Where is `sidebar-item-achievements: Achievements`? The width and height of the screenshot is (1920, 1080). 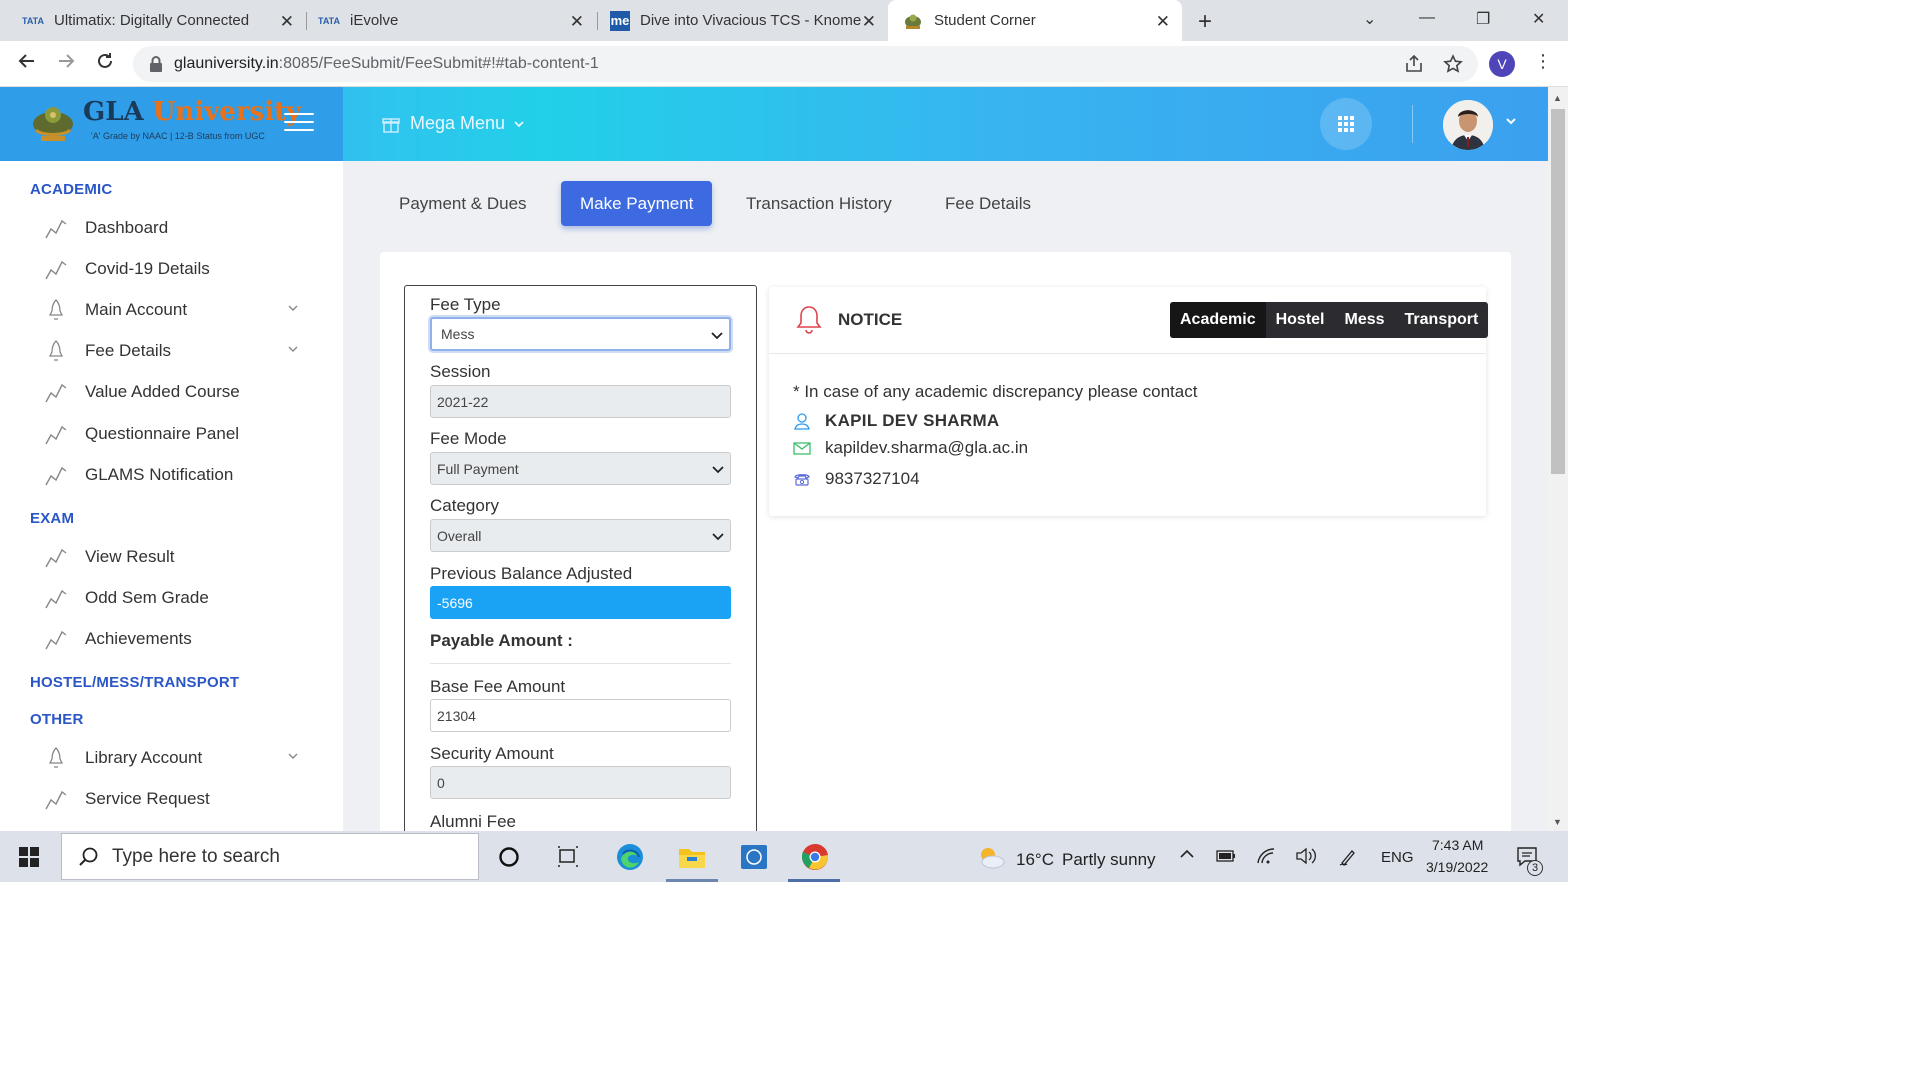 sidebar-item-achievements: Achievements is located at coordinates (179, 639).